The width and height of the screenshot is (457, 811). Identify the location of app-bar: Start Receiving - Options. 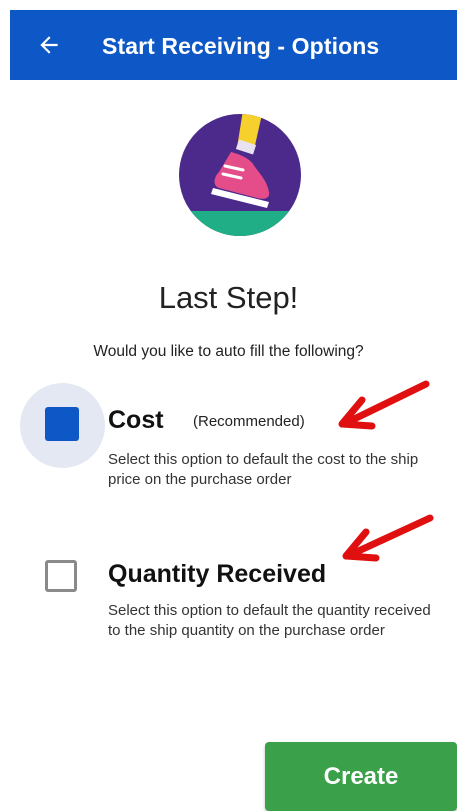
(233, 45).